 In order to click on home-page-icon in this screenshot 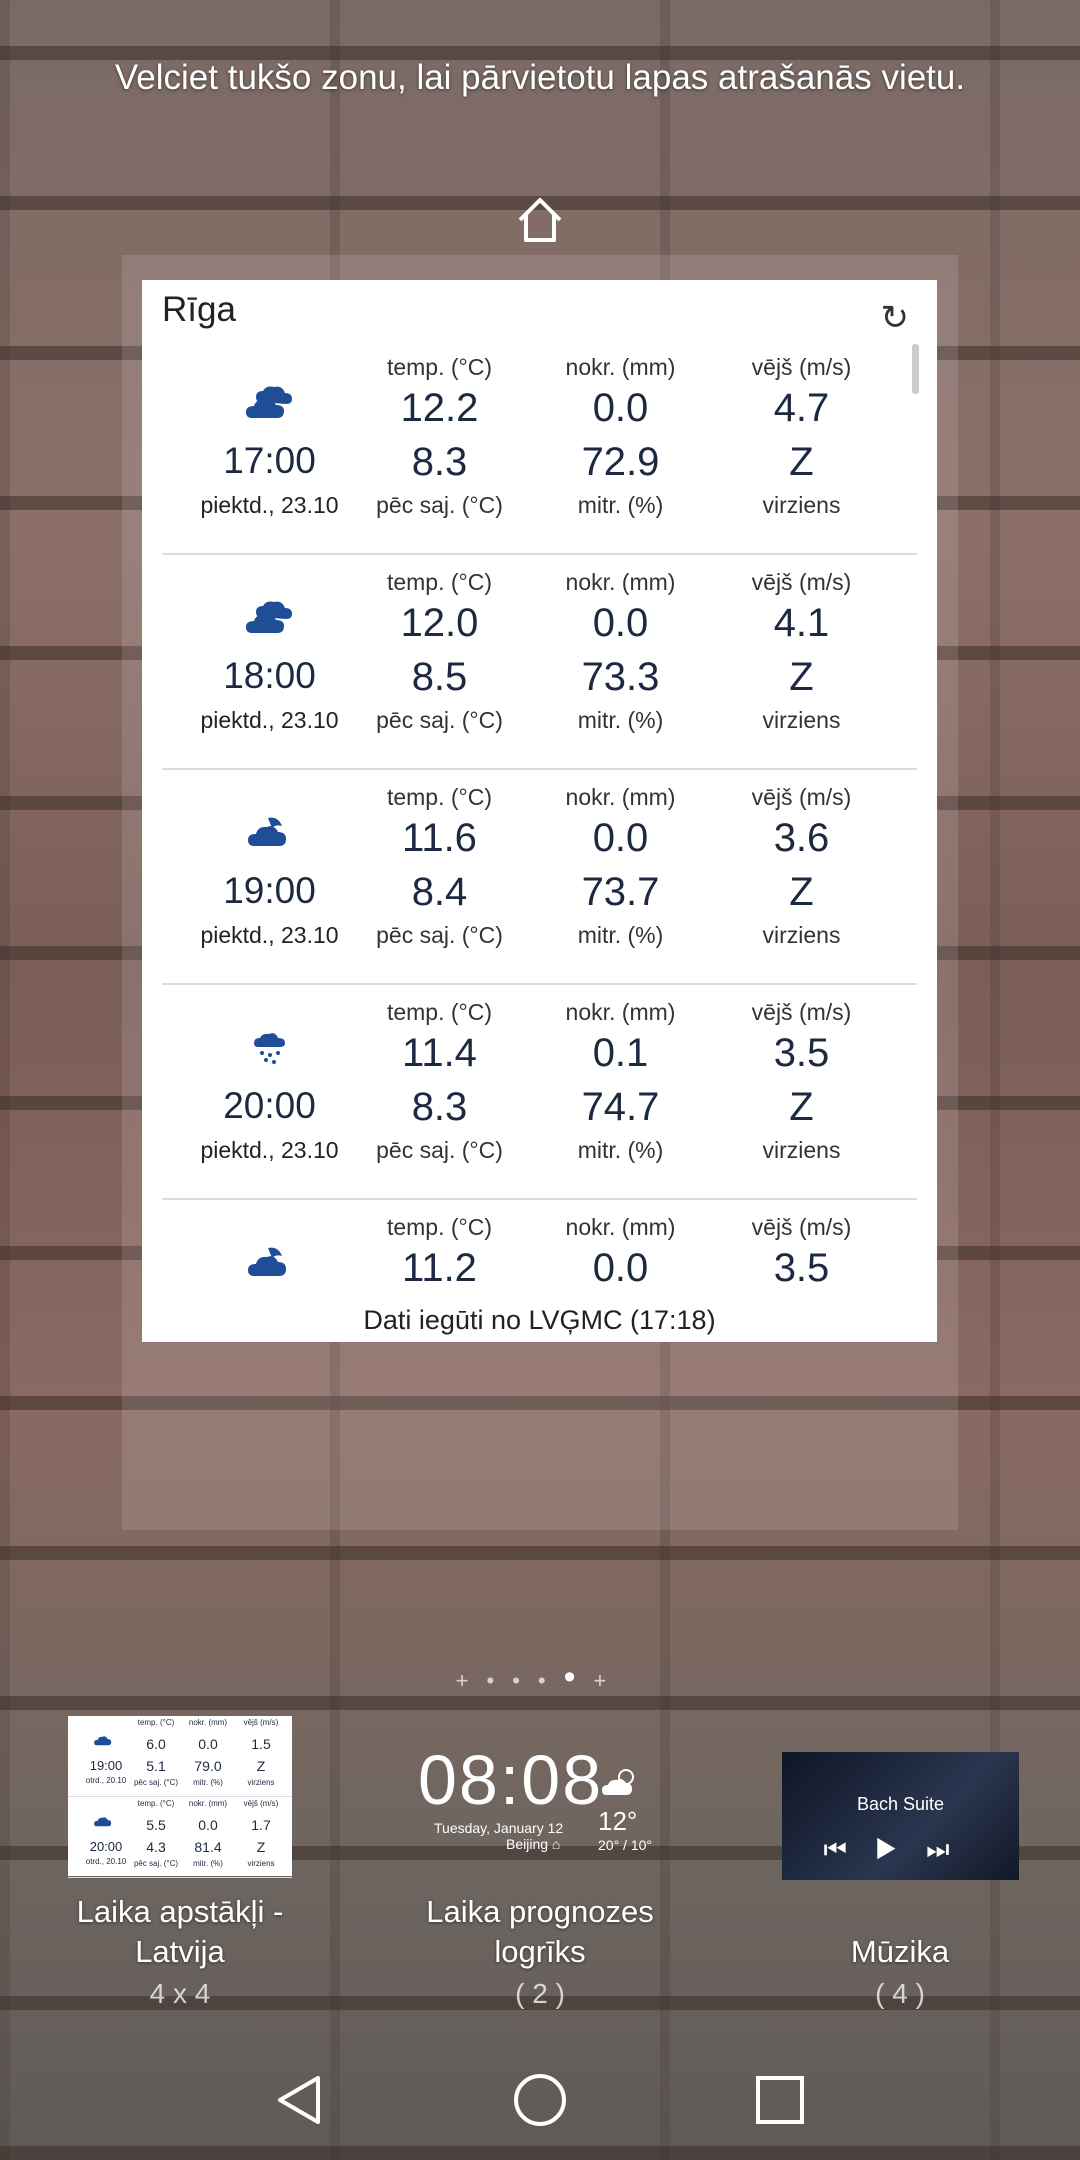, I will do `click(540, 220)`.